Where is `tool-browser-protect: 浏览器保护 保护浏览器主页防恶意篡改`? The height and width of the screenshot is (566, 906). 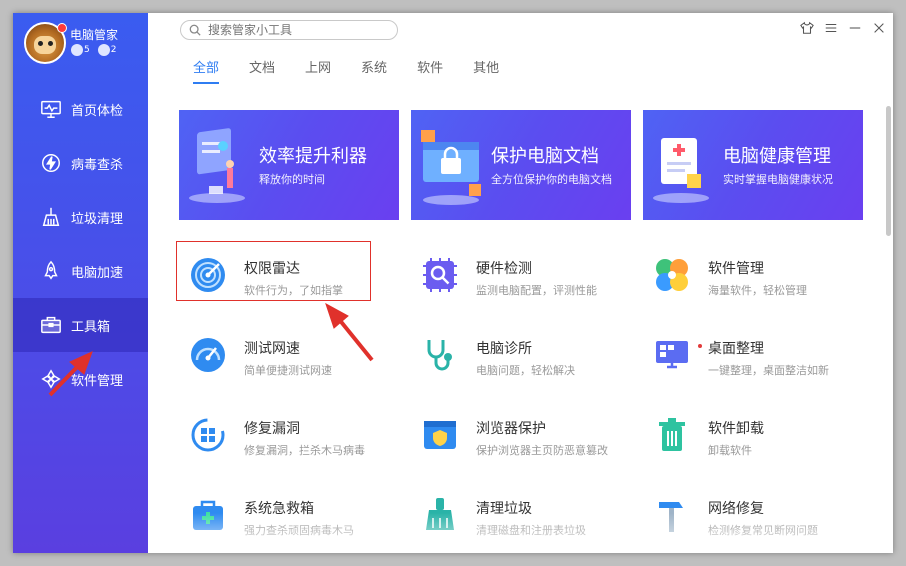 tool-browser-protect: 浏览器保护 保护浏览器主页防恶意篡改 is located at coordinates (511, 434).